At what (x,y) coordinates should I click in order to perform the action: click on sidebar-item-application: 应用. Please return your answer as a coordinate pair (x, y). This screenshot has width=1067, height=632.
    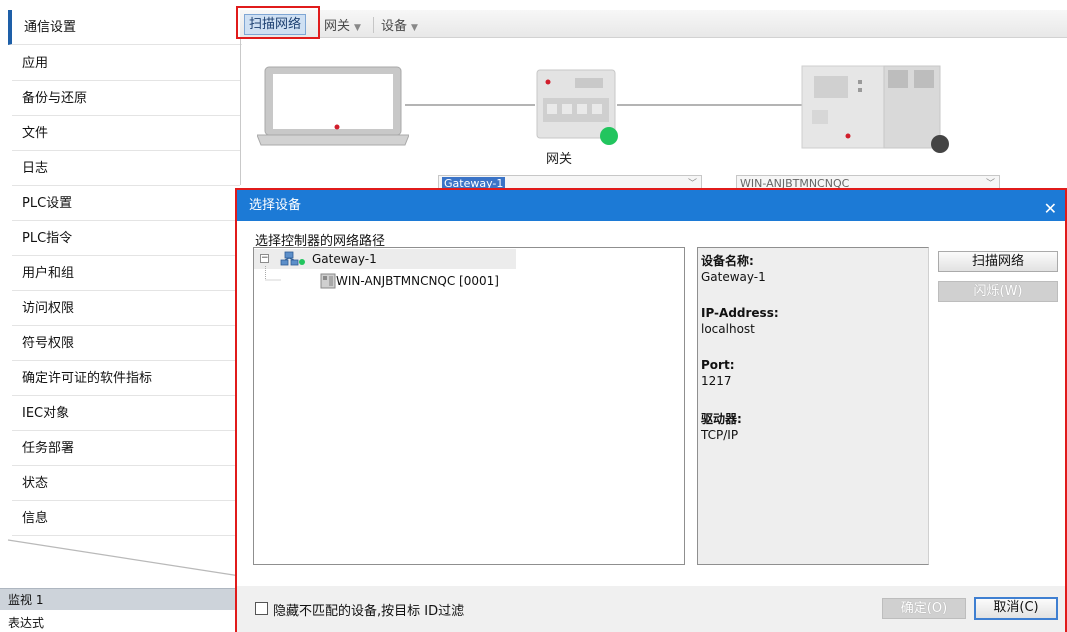
    Looking at the image, I should click on (126, 63).